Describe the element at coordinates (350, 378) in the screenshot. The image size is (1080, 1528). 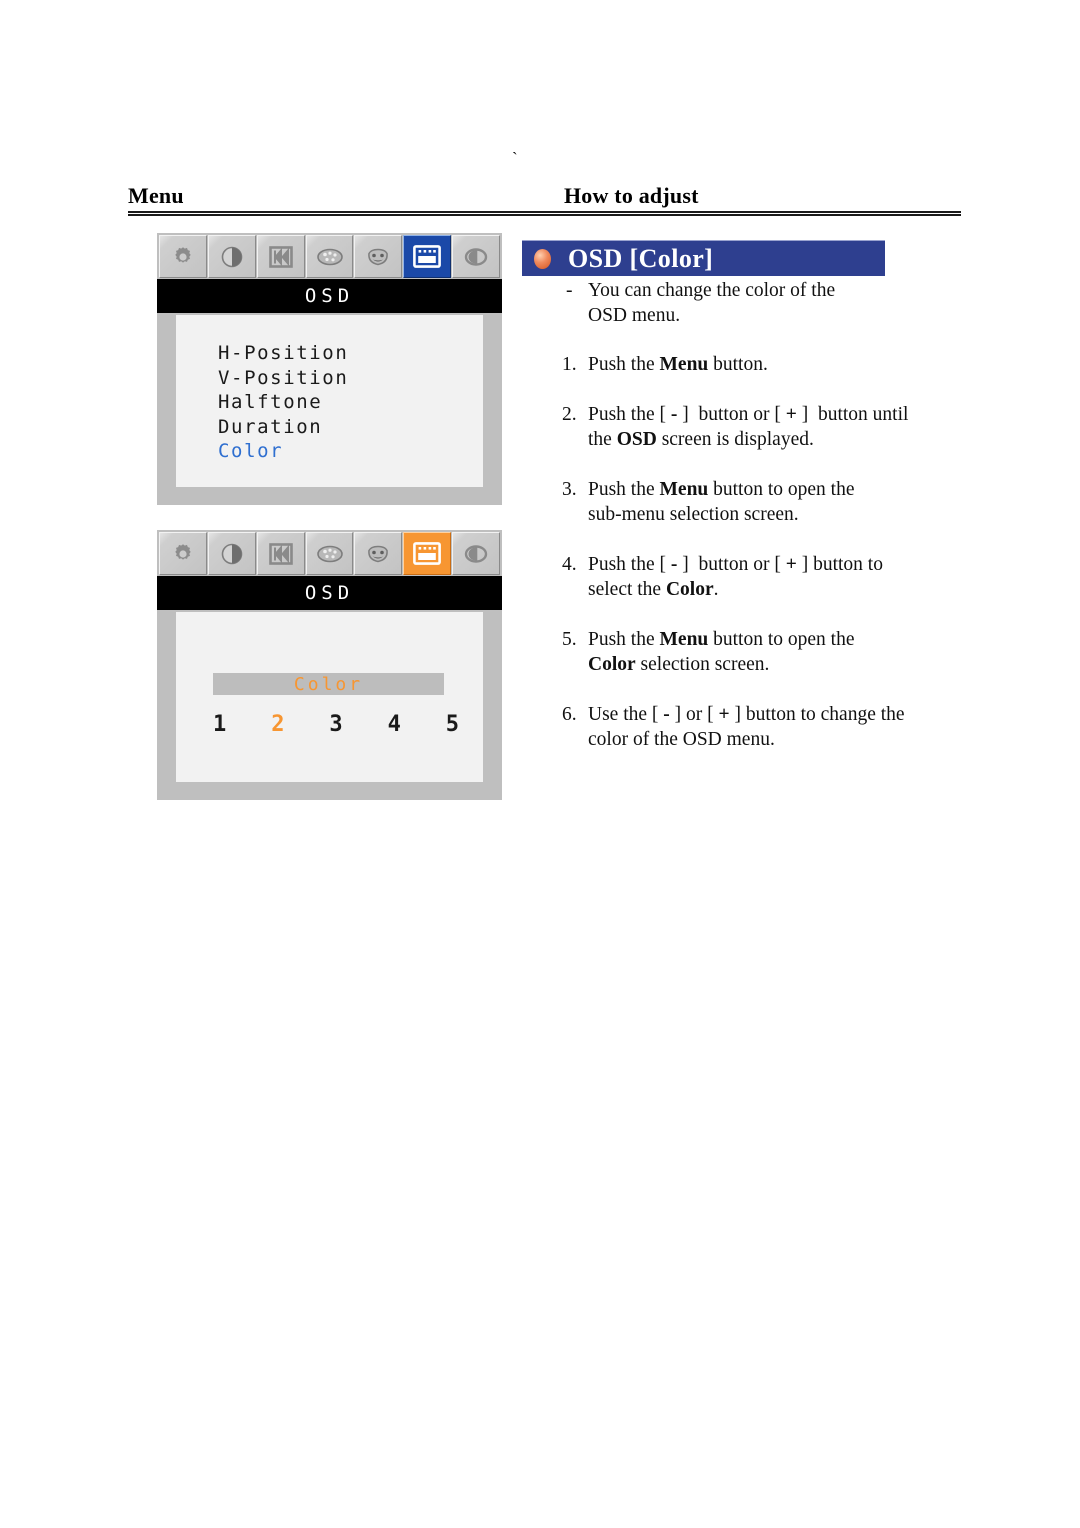
I see `osd-menu-item: V-Position` at that location.